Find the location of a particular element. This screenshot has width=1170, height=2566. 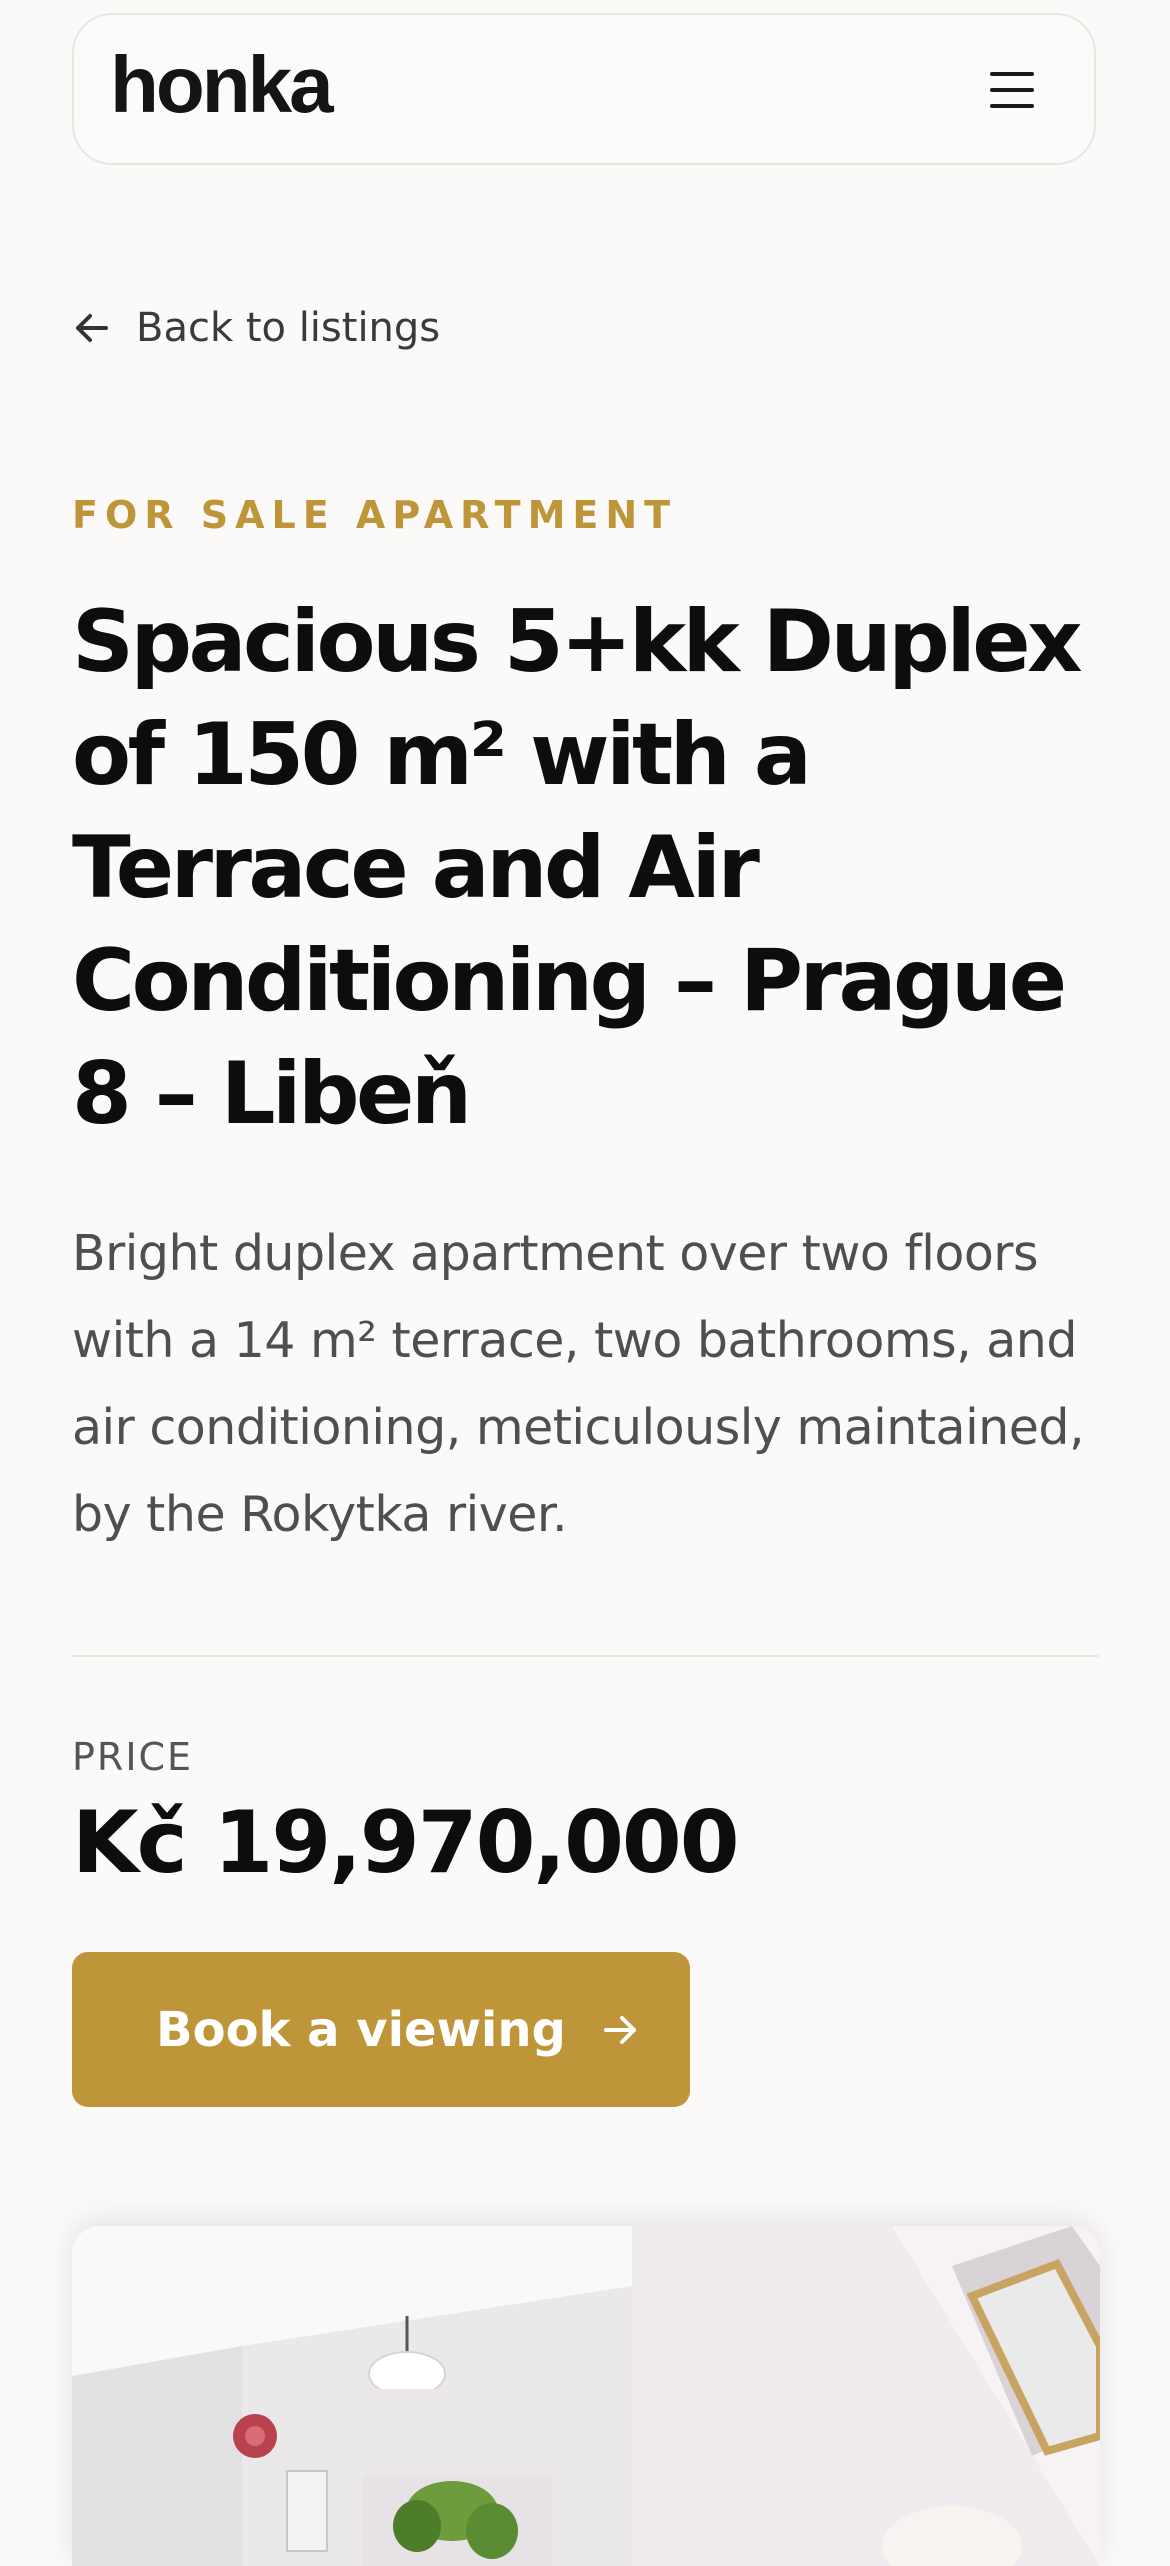

arrow-right-icon is located at coordinates (619, 2029).